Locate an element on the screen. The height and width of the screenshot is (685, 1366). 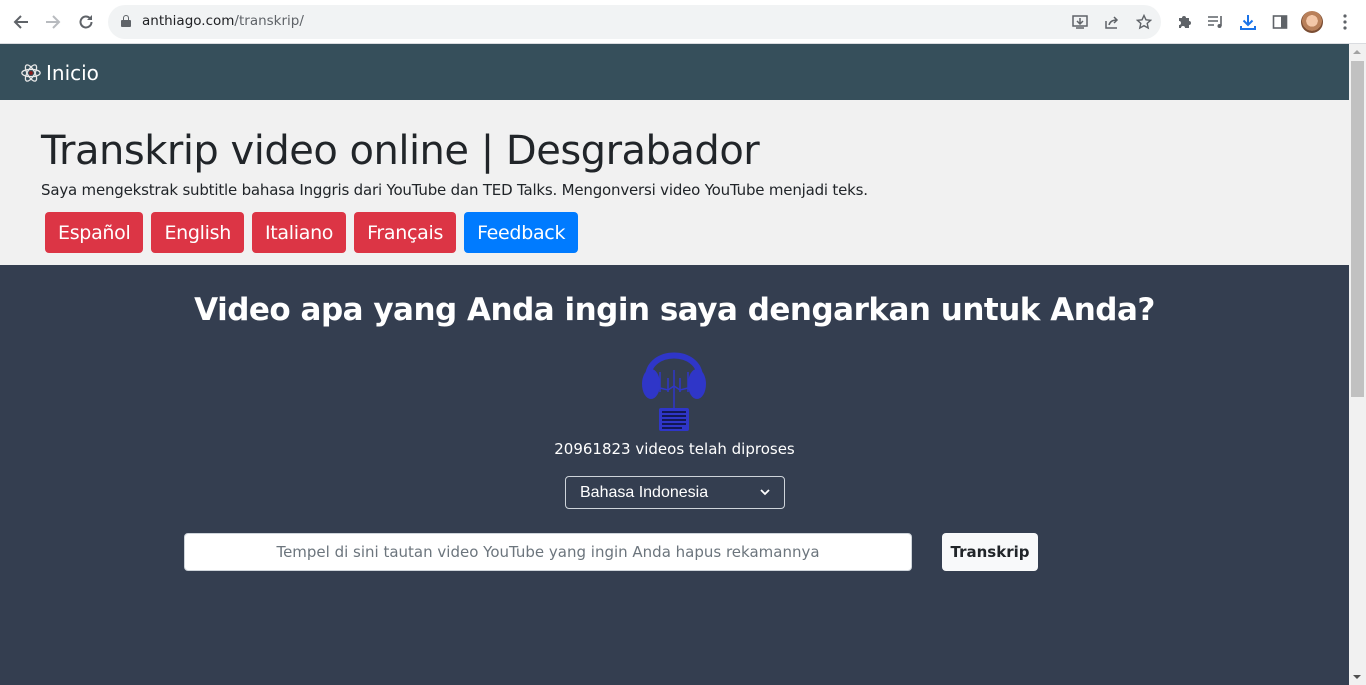
media-queue-icon is located at coordinates (1215, 22).